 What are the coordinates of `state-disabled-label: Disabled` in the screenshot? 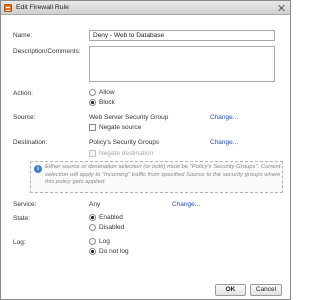 It's located at (112, 227).